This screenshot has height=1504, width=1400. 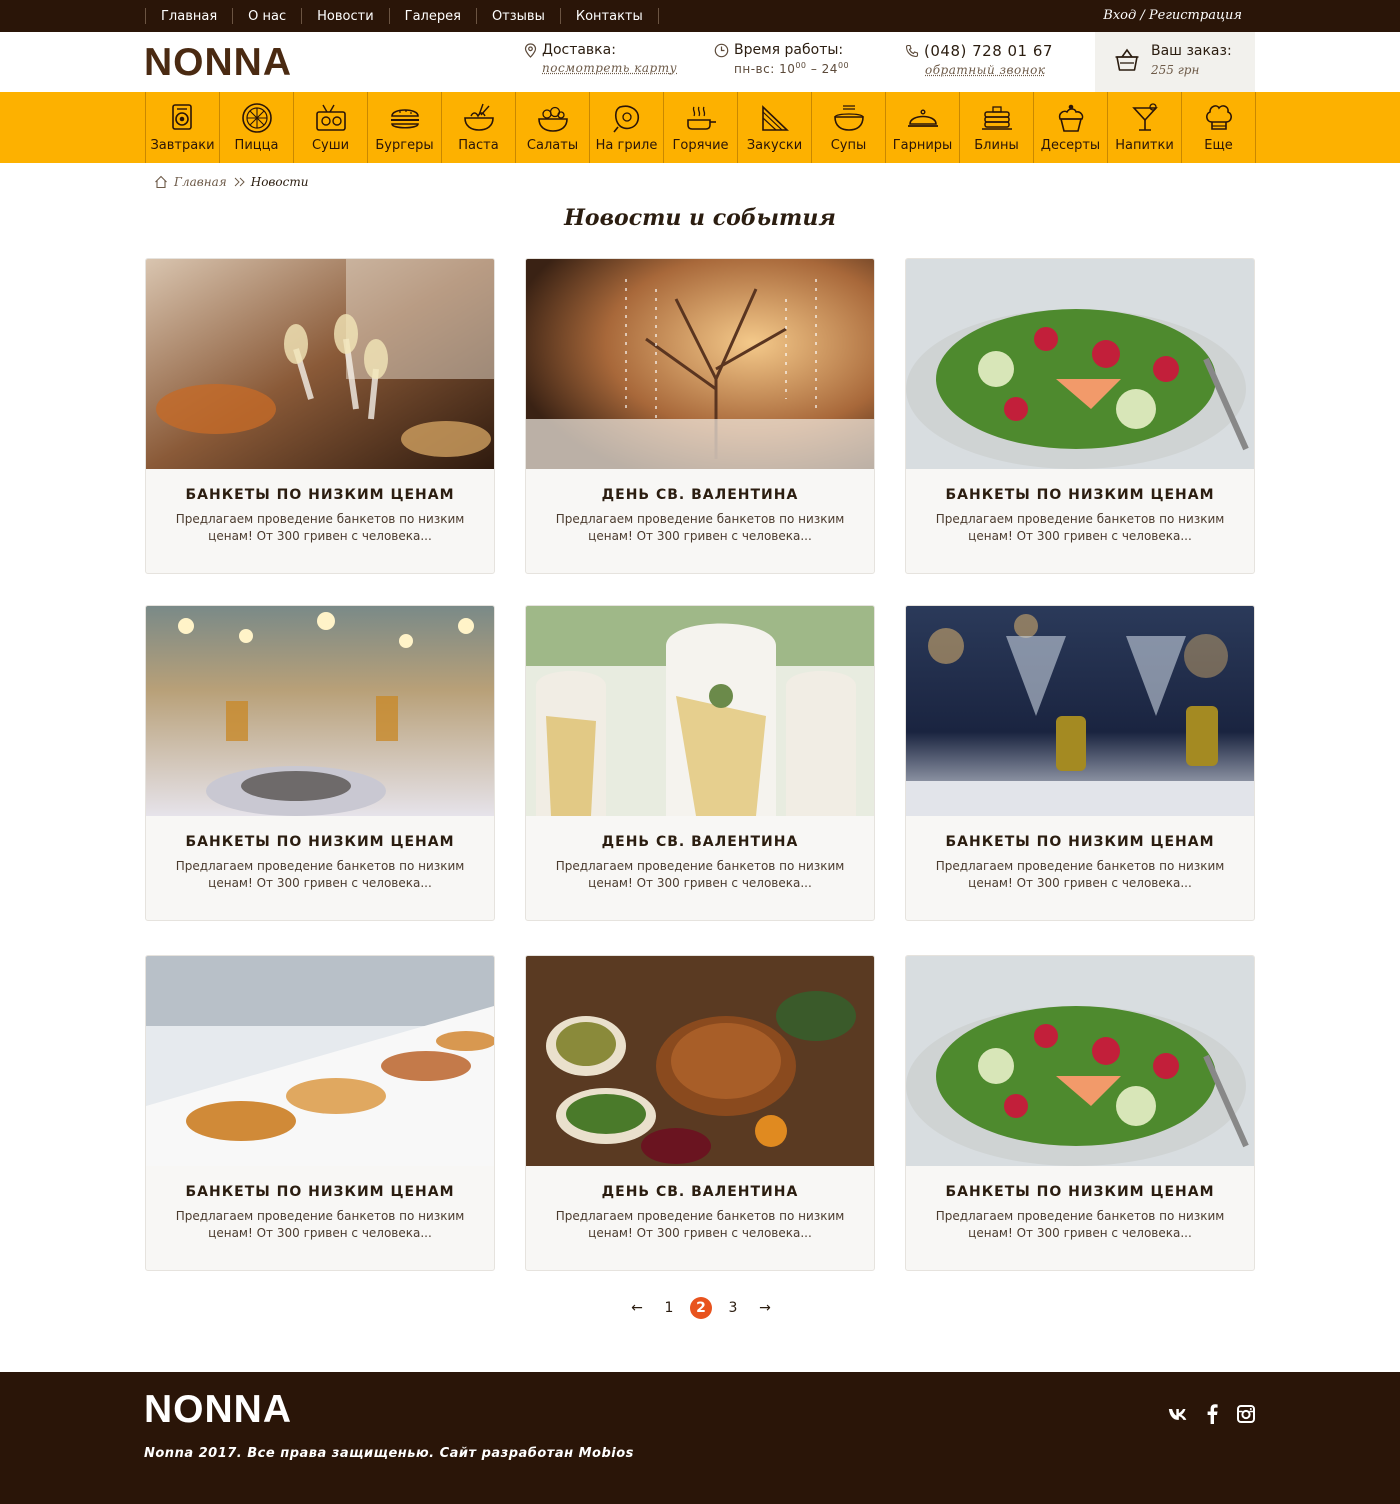 What do you see at coordinates (218, 1410) in the screenshot?
I see `footer-logo: NONNA` at bounding box center [218, 1410].